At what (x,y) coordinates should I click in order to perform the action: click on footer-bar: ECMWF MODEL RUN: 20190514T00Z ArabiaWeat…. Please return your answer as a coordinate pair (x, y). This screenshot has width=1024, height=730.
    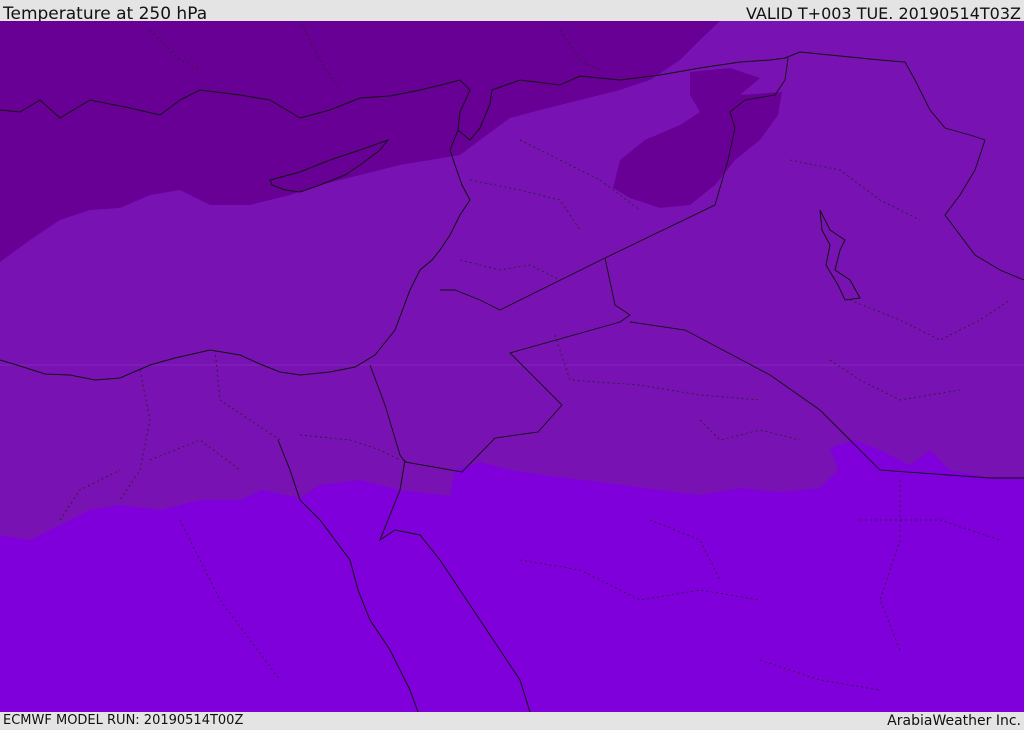
    Looking at the image, I should click on (512, 720).